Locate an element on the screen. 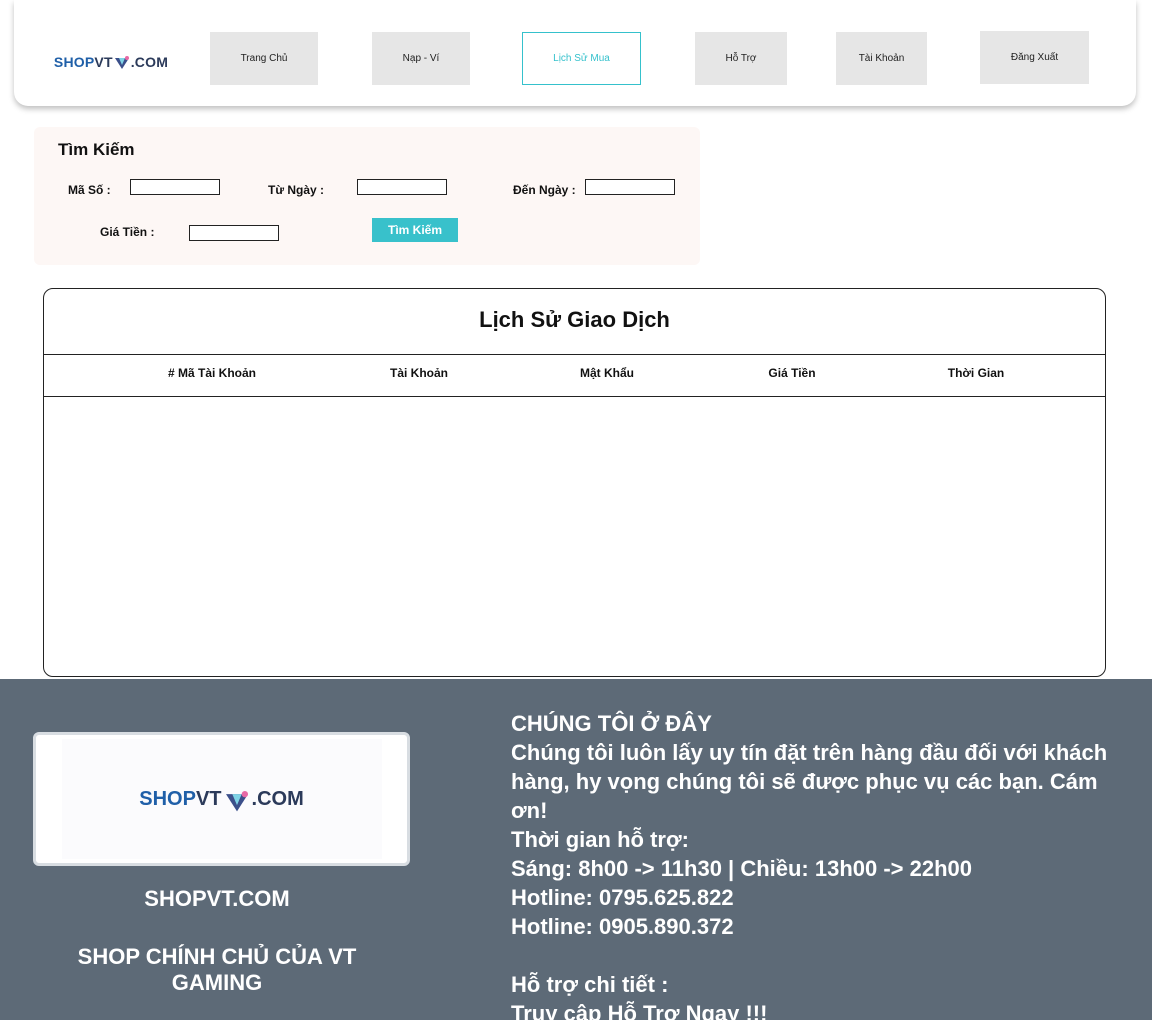 This screenshot has height=1028, width=1152. column-header-account-id: # Mã Tài Khoản is located at coordinates (211, 373).